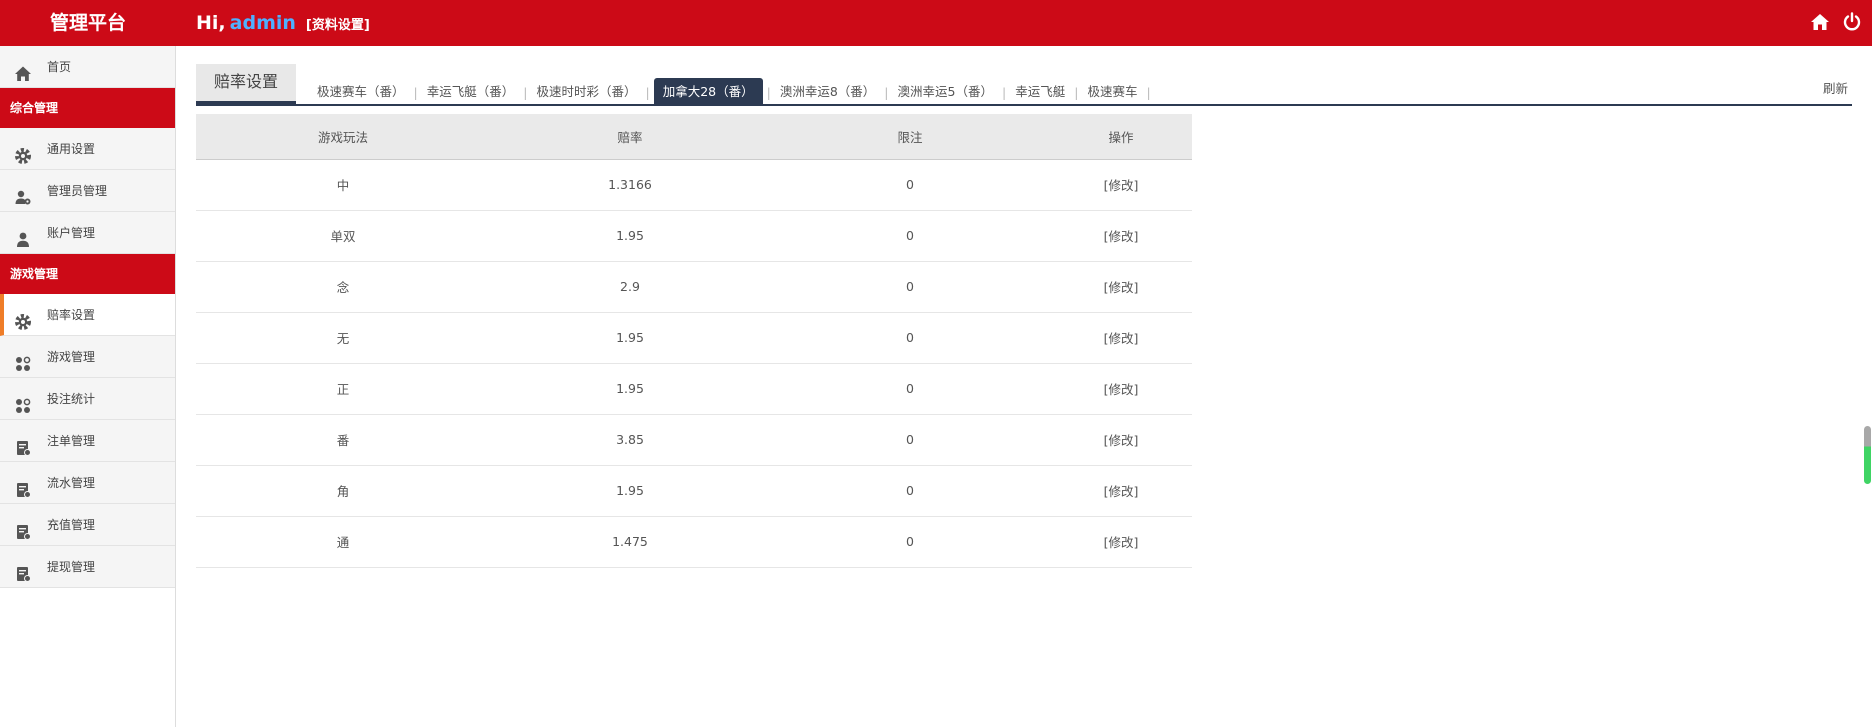 The image size is (1872, 727). I want to click on sidebar-item-label: 提现管理, so click(71, 567).